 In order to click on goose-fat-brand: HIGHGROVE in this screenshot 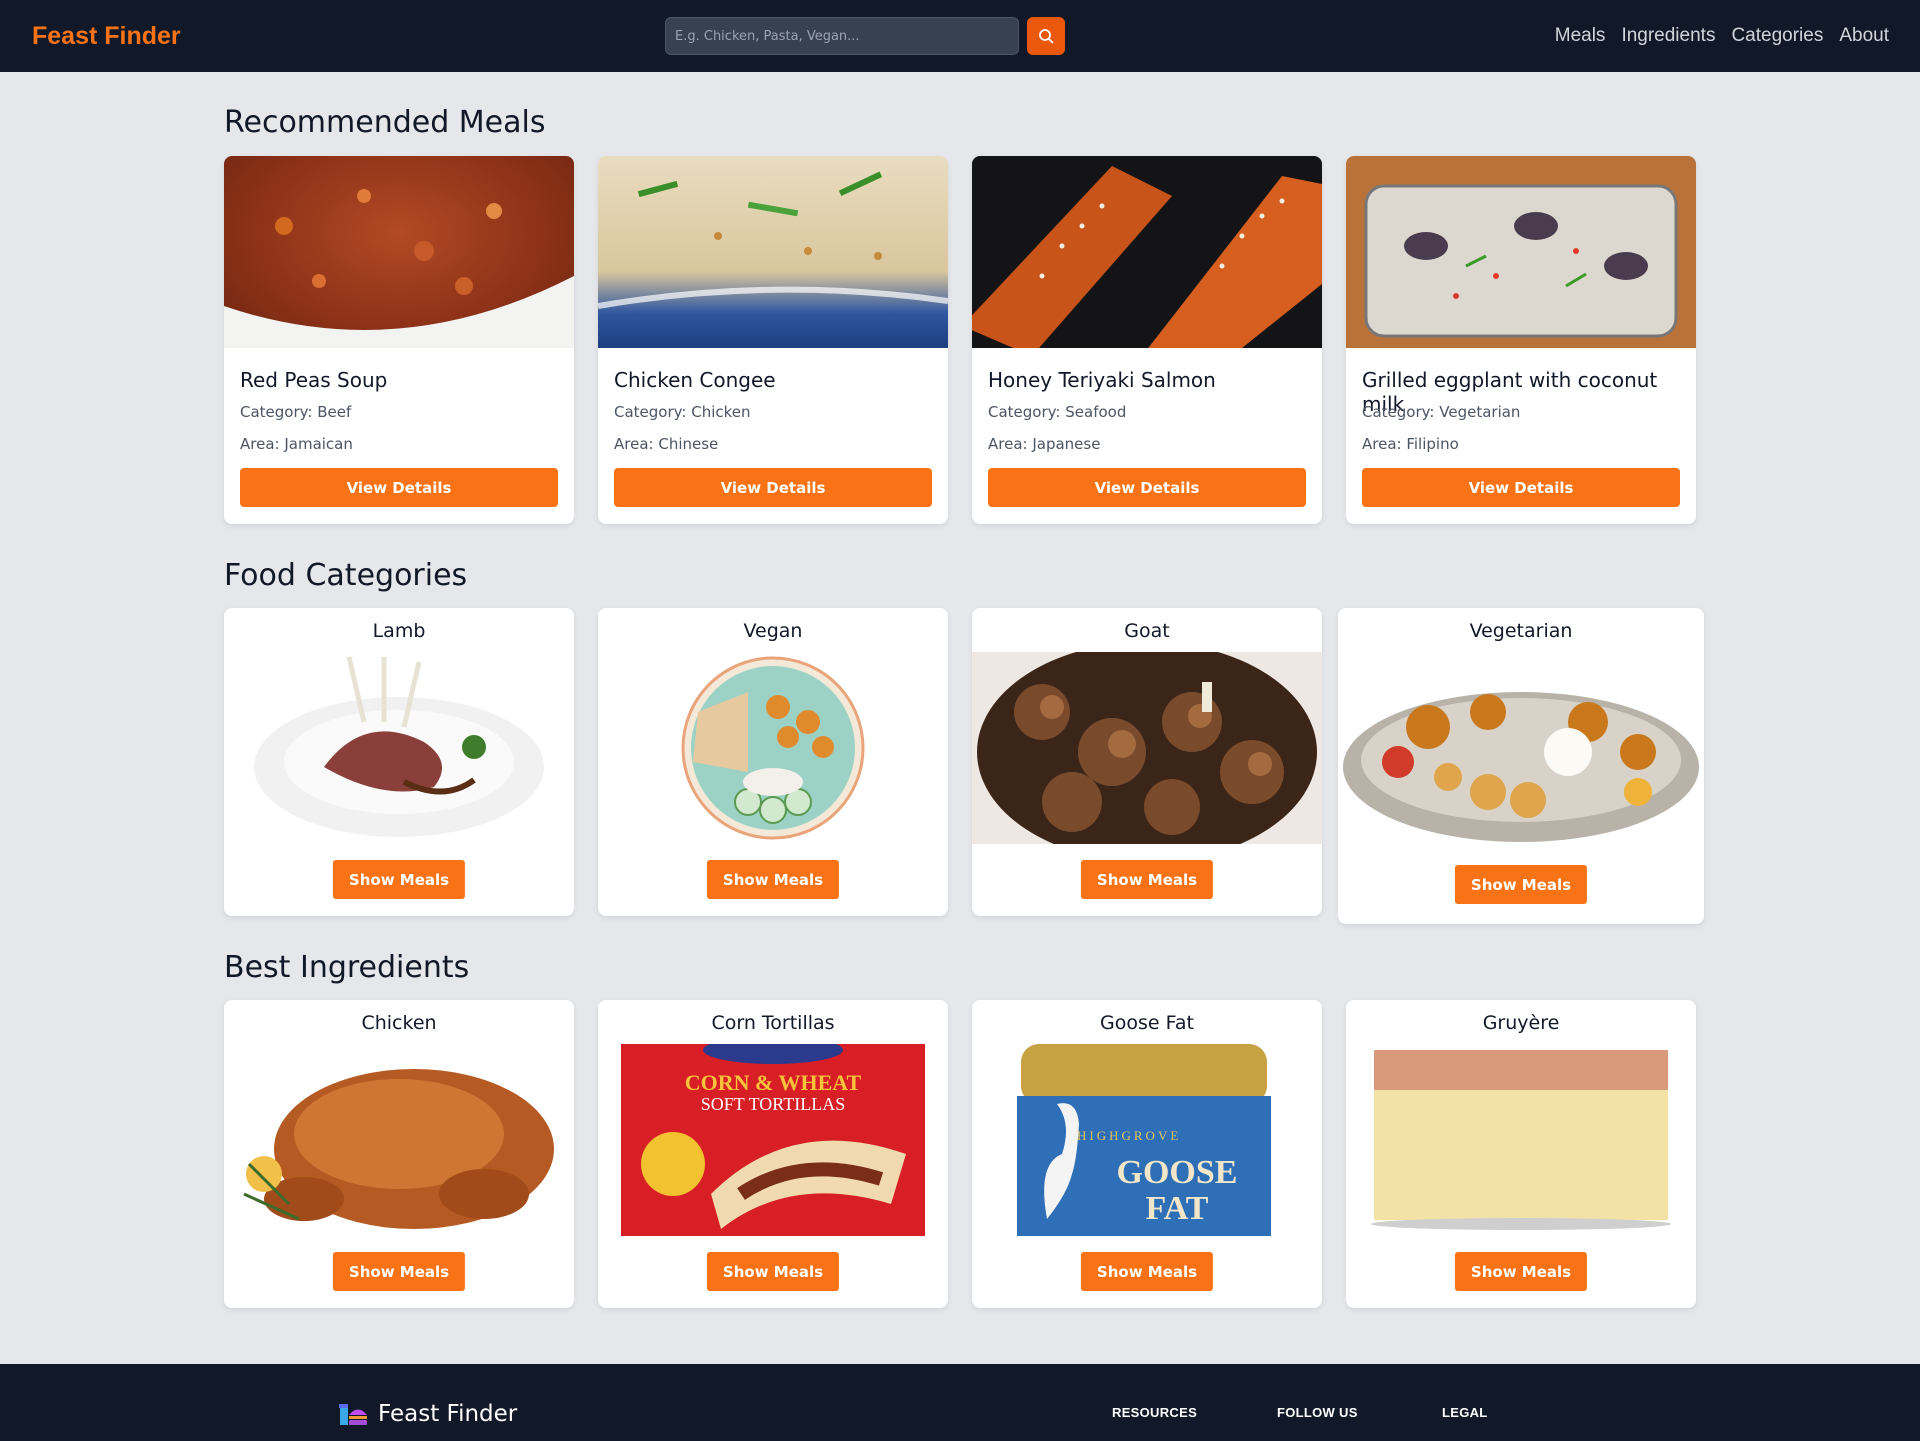, I will do `click(1129, 1135)`.